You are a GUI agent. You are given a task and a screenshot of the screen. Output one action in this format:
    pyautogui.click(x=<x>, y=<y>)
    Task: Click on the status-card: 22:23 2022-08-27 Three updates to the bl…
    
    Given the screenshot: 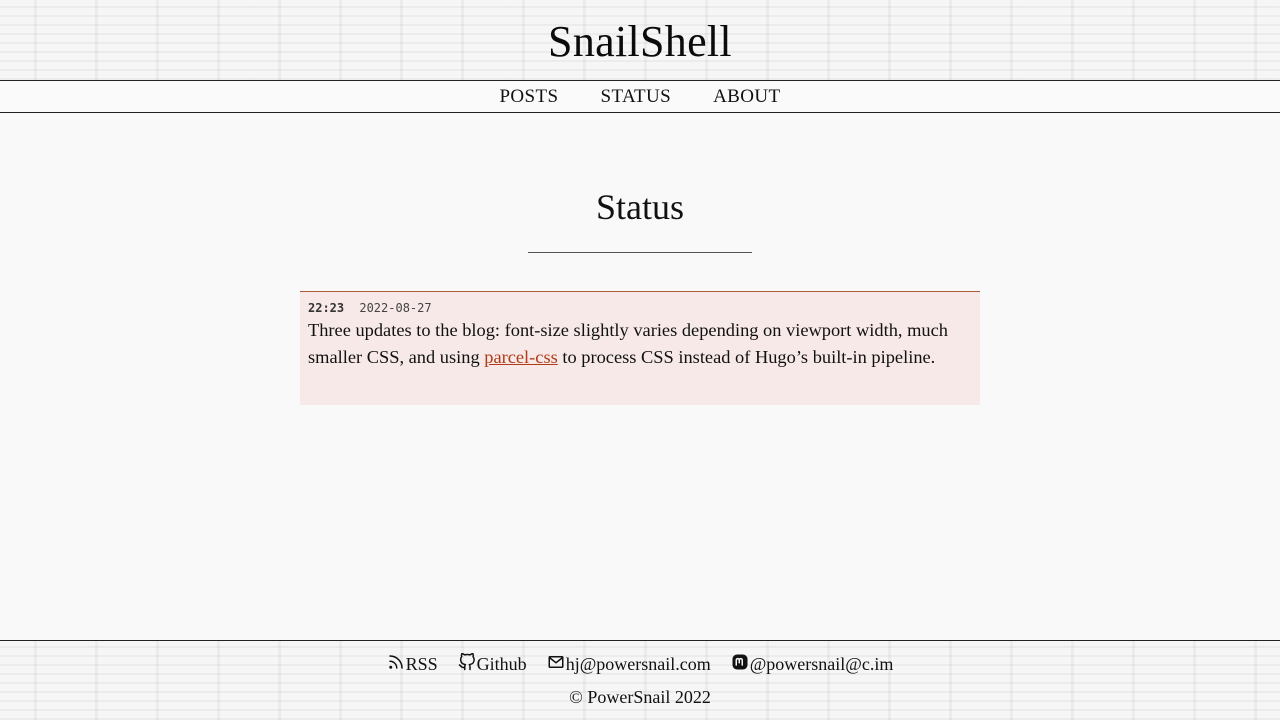 What is the action you would take?
    pyautogui.click(x=640, y=348)
    